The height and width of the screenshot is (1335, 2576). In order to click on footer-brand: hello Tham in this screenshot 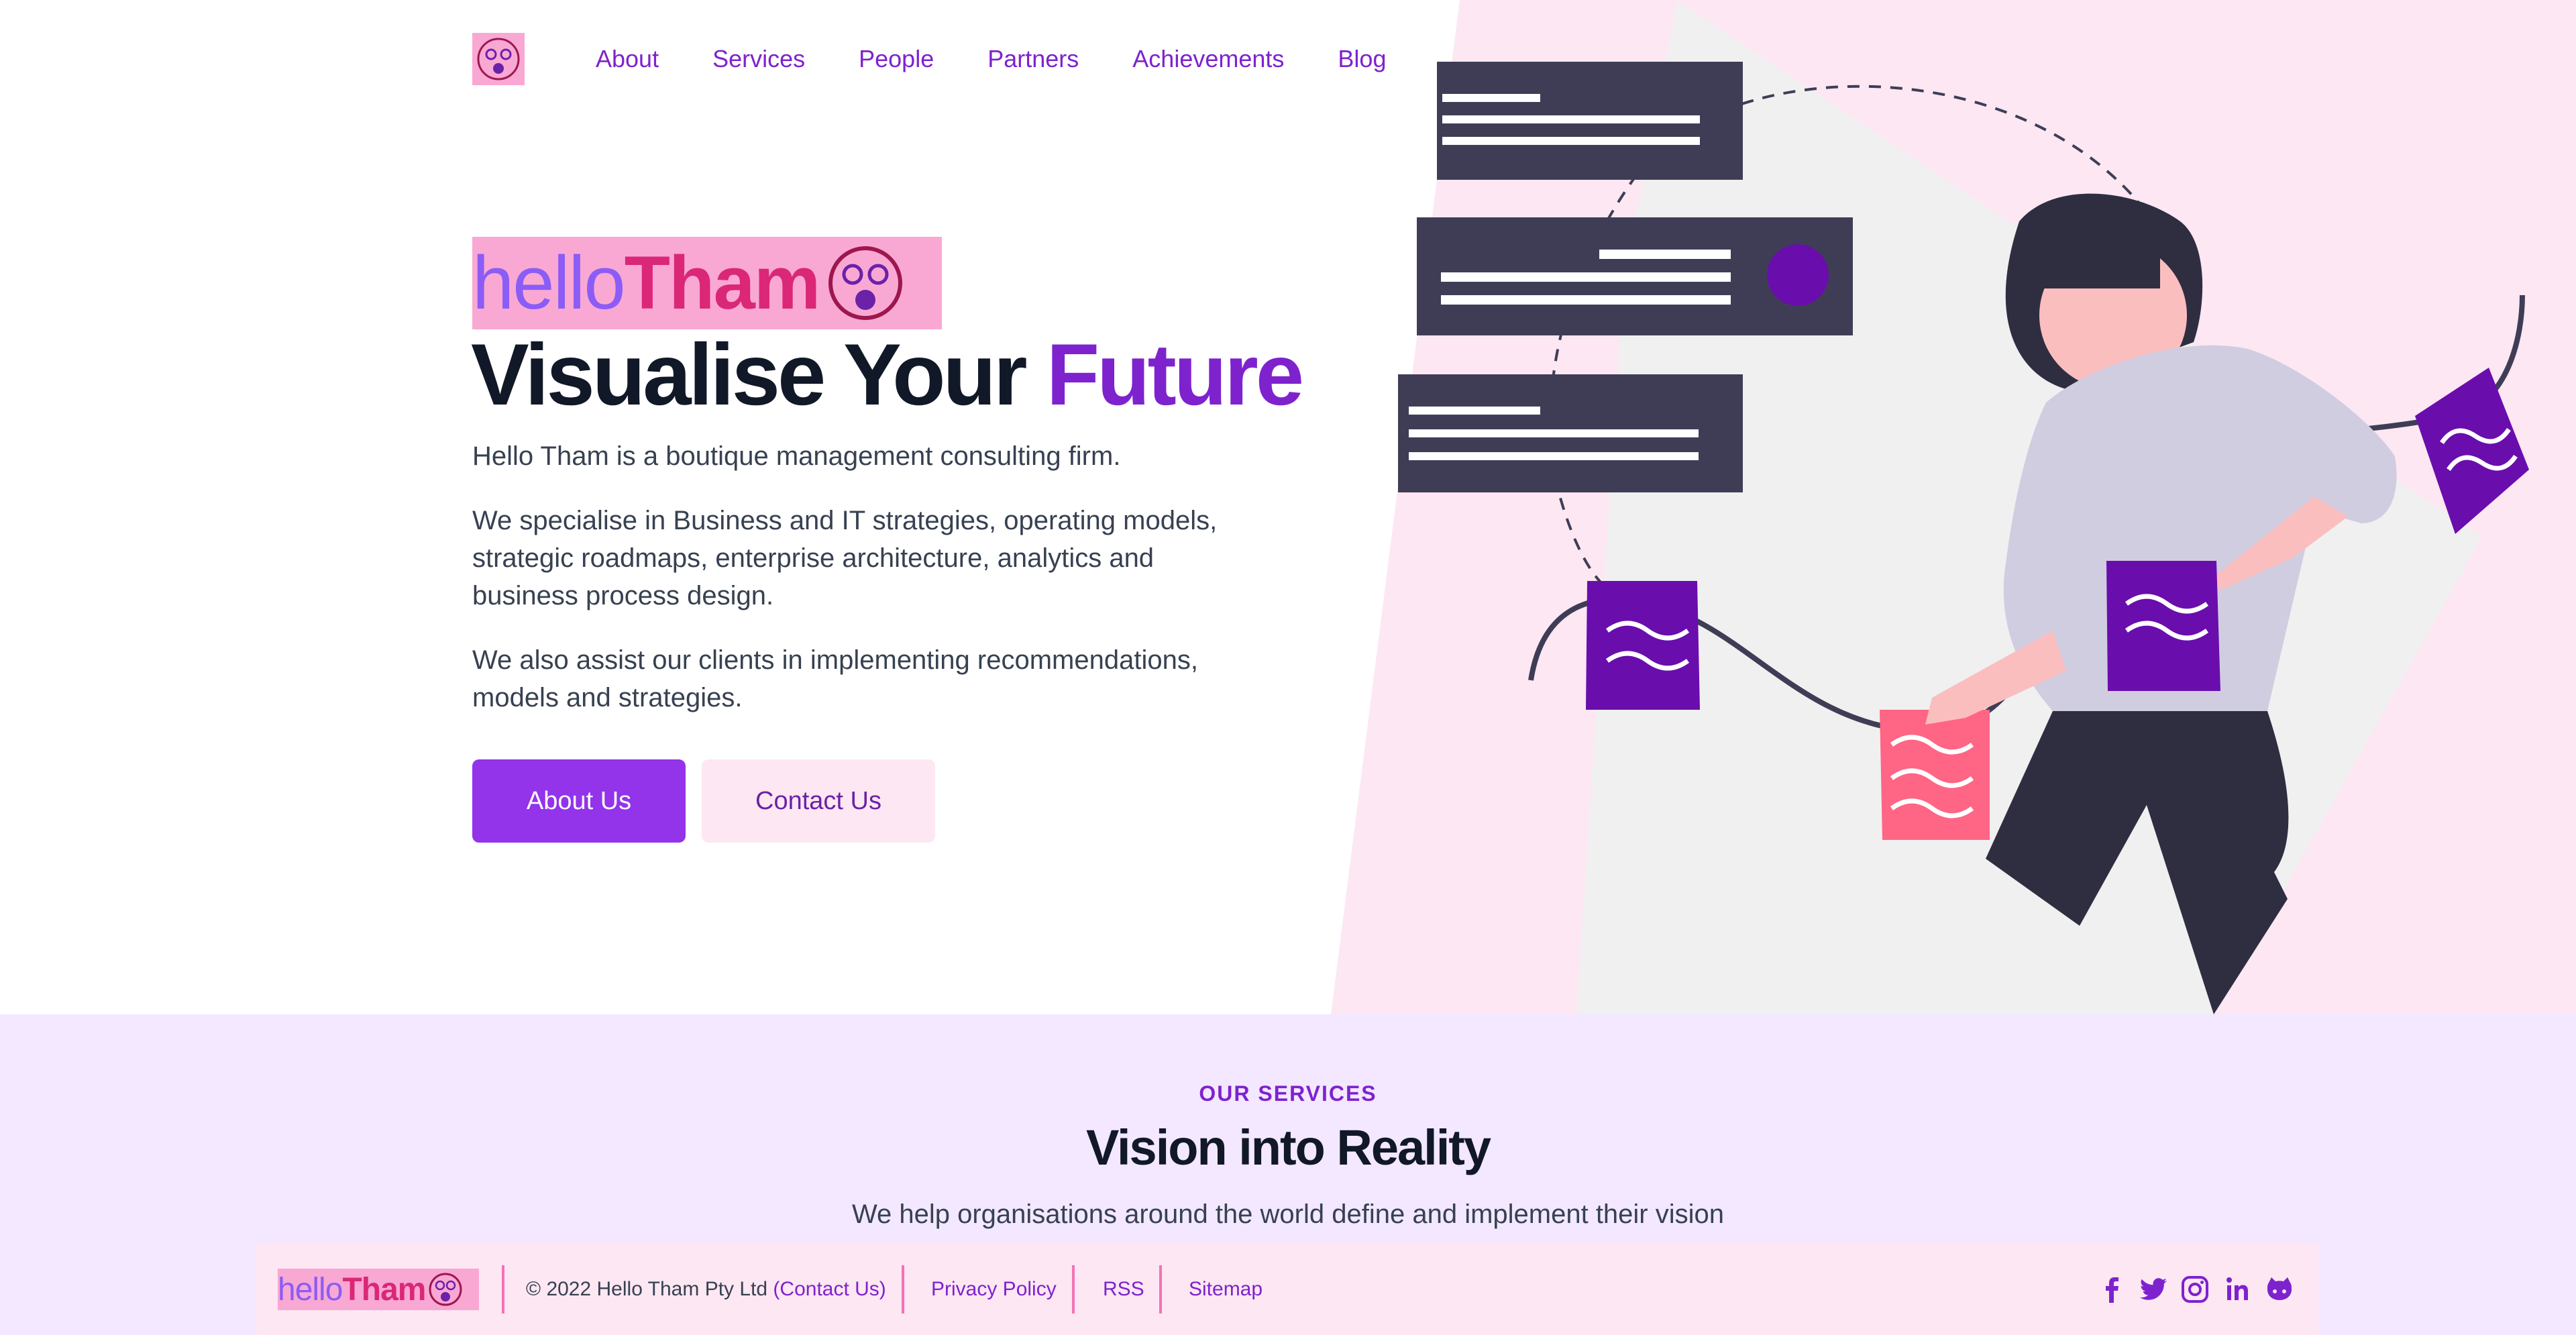, I will do `click(378, 1289)`.